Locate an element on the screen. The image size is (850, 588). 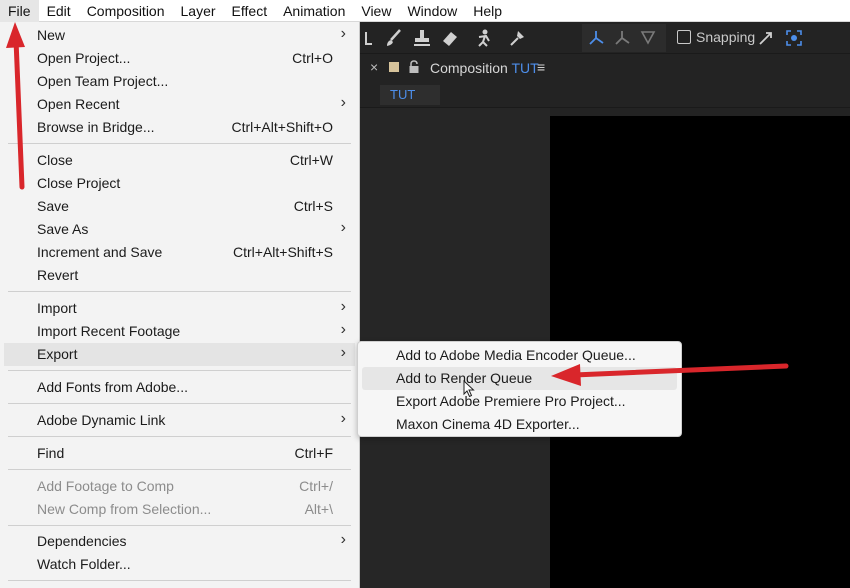
puppet-pin-icon is located at coordinates (518, 38).